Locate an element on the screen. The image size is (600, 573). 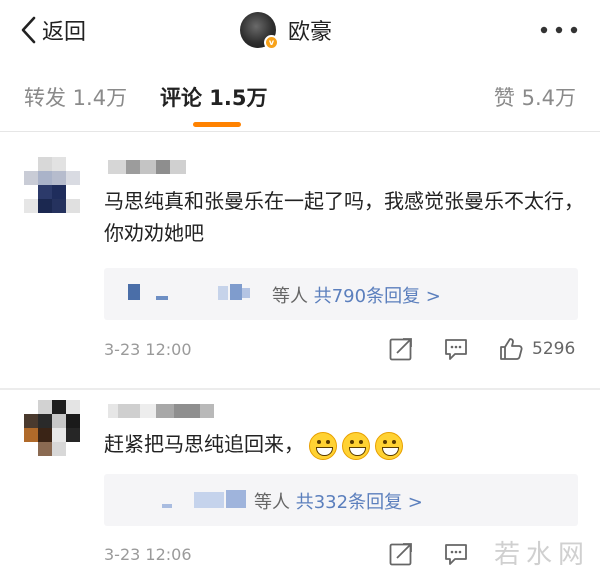
back-label: 返回 is located at coordinates (64, 32).